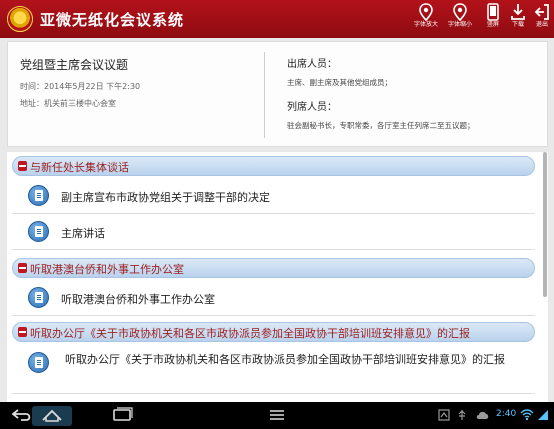 This screenshot has height=429, width=554. What do you see at coordinates (80, 86) in the screenshot?
I see `meeting-time: 时间：2014年5月22日 下午2:30` at bounding box center [80, 86].